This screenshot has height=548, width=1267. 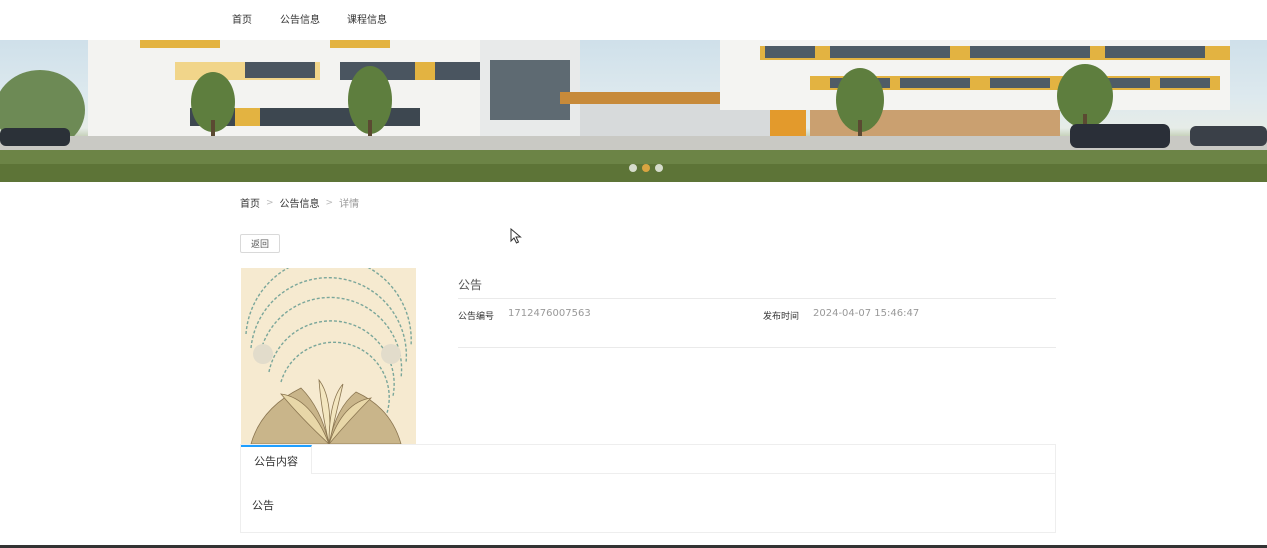 What do you see at coordinates (516, 236) in the screenshot?
I see `mouse-cursor-icon` at bounding box center [516, 236].